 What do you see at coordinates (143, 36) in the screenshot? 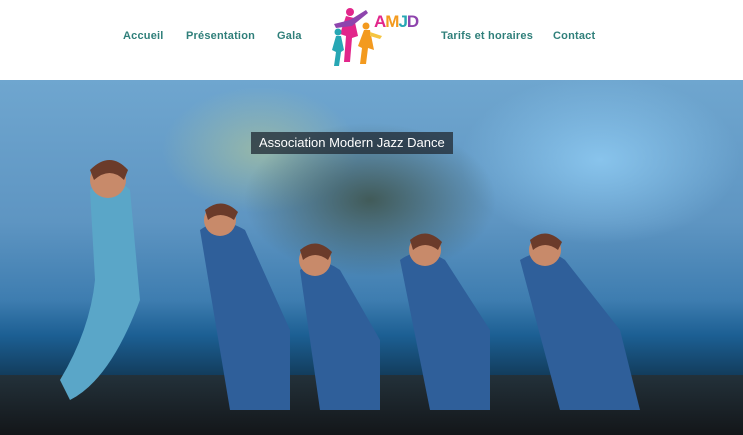
I see `nav-item-accueil: Accueil` at bounding box center [143, 36].